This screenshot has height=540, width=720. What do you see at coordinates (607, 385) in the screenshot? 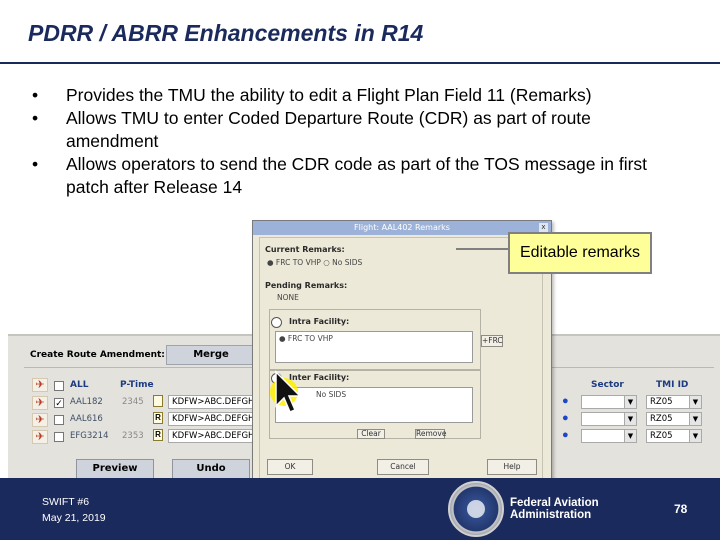
I see `sector-header: Sector` at bounding box center [607, 385].